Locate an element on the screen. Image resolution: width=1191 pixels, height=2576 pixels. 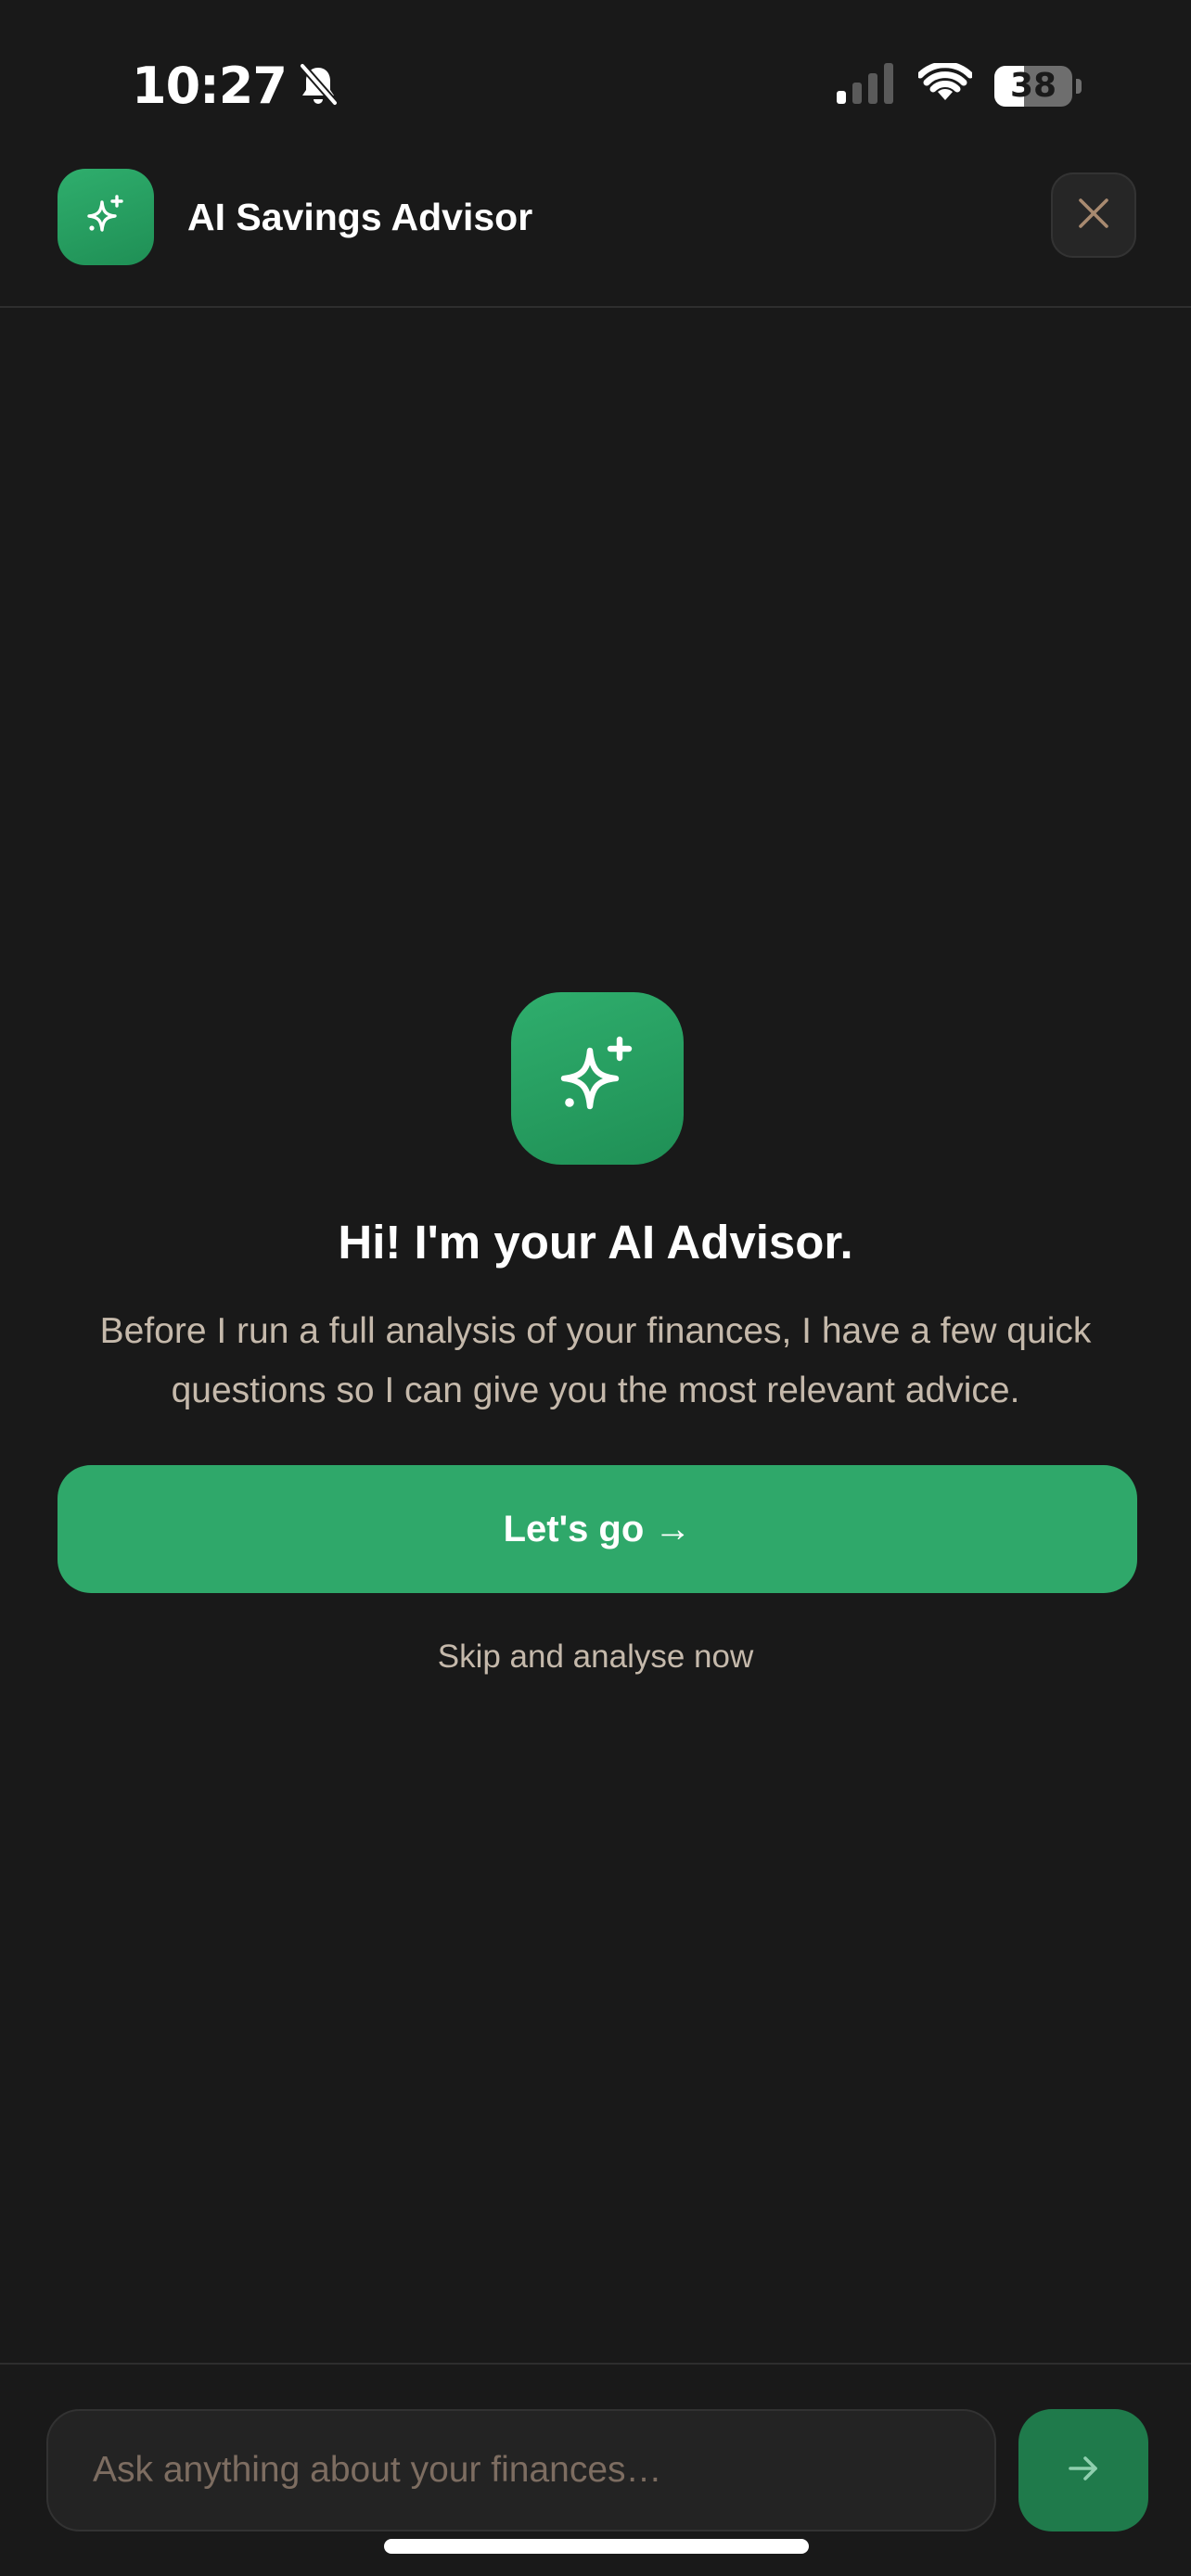
skip-and-analyse-link: Skip and analyse now is located at coordinates (595, 1657).